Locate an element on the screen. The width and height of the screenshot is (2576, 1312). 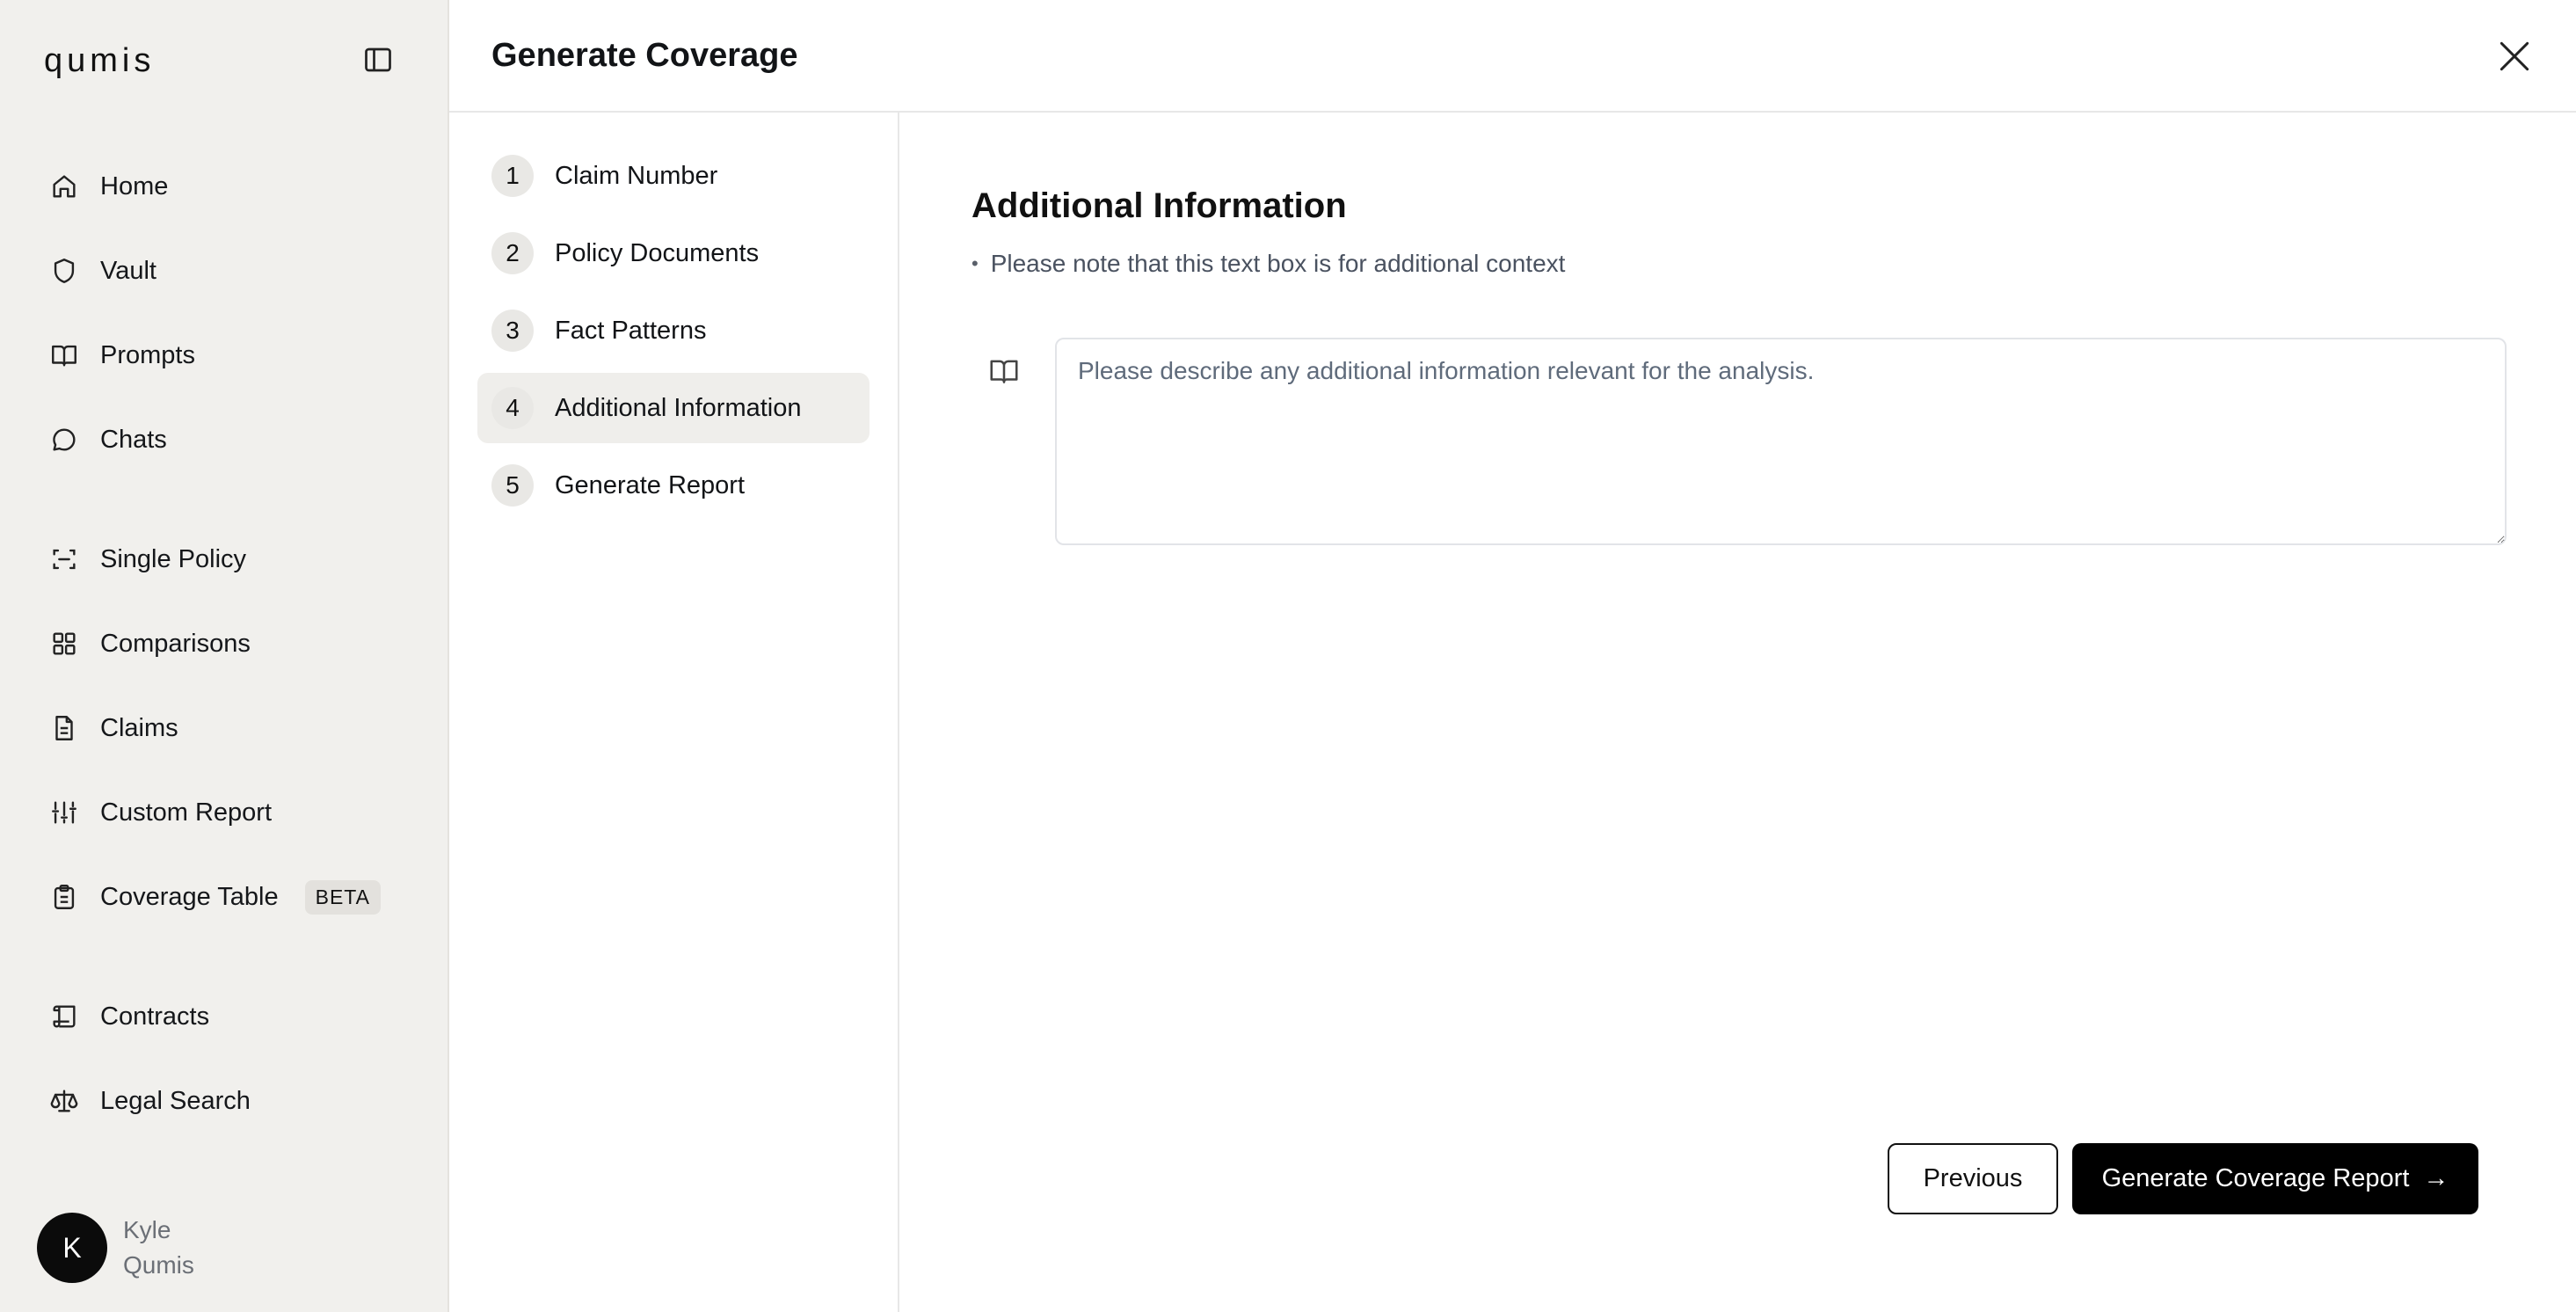
sidebar-item-custom-report: Custom Report is located at coordinates (160, 812).